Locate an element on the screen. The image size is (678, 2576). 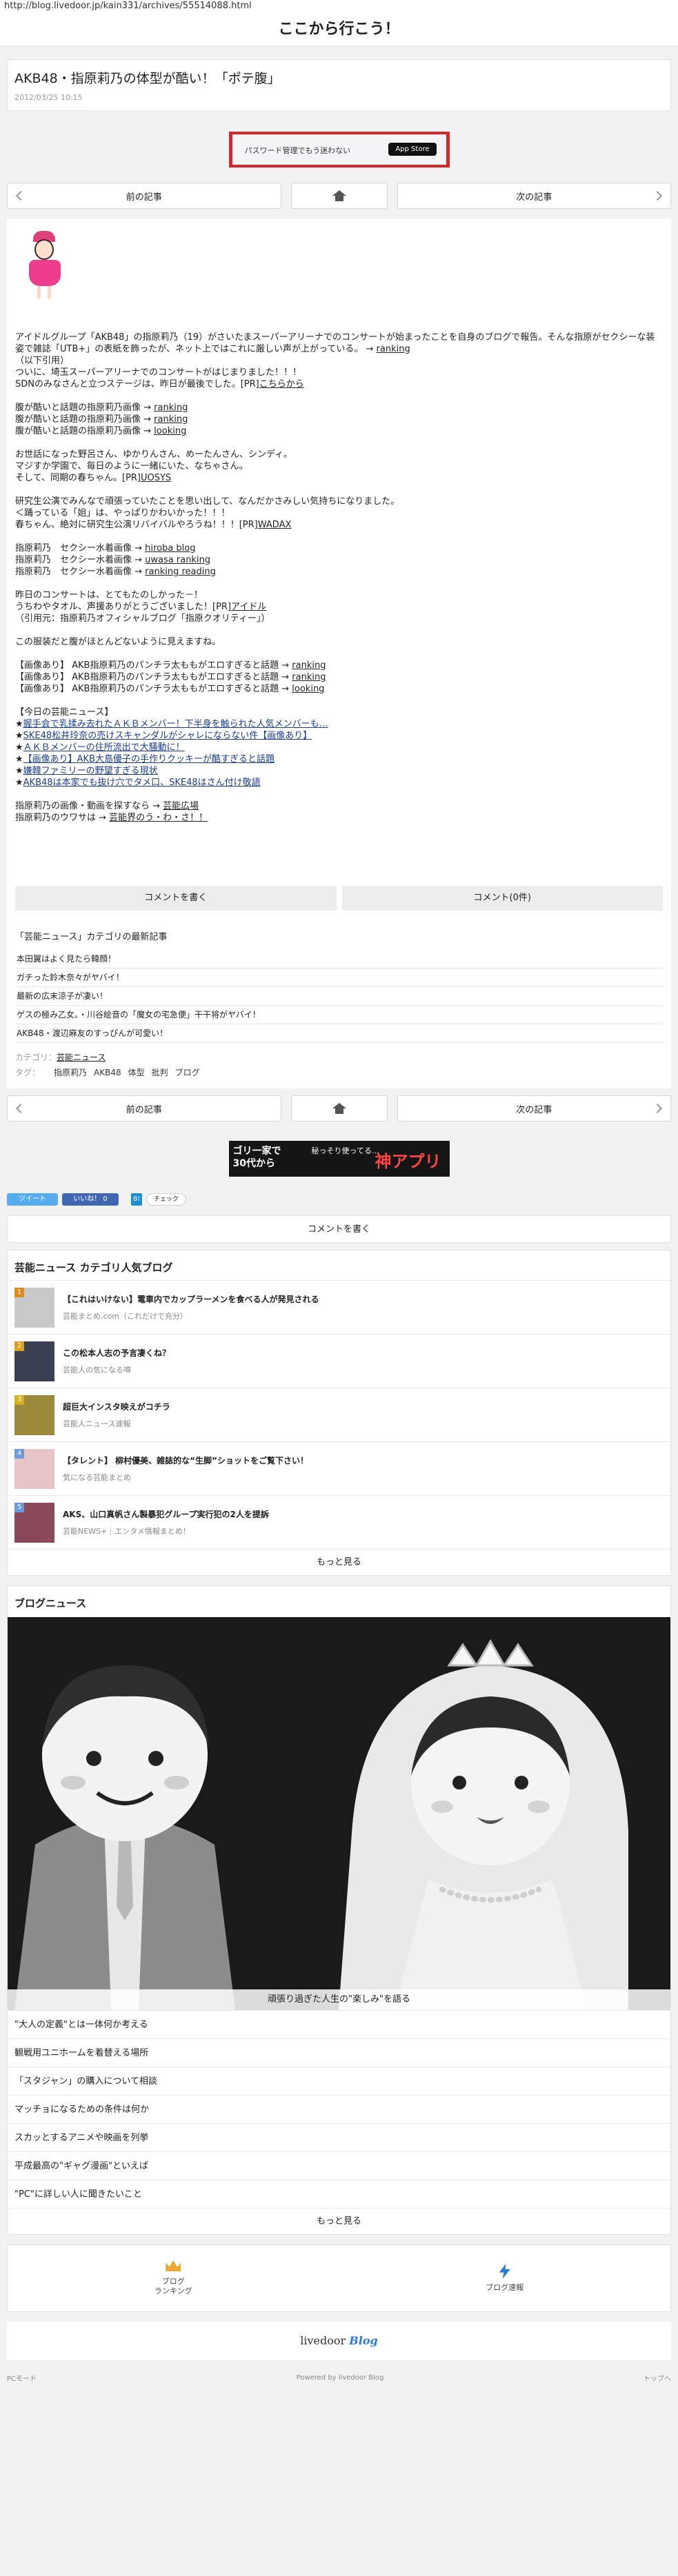
tag-link: AKB48 is located at coordinates (107, 1072).